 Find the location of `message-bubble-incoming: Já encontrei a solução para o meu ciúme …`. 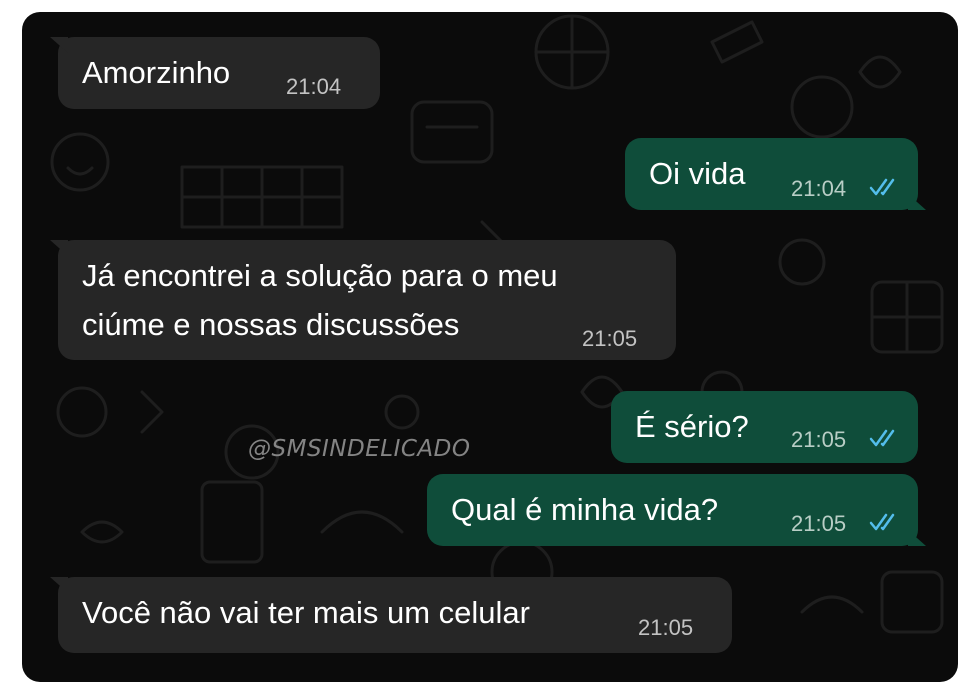

message-bubble-incoming: Já encontrei a solução para o meu ciúme … is located at coordinates (363, 300).